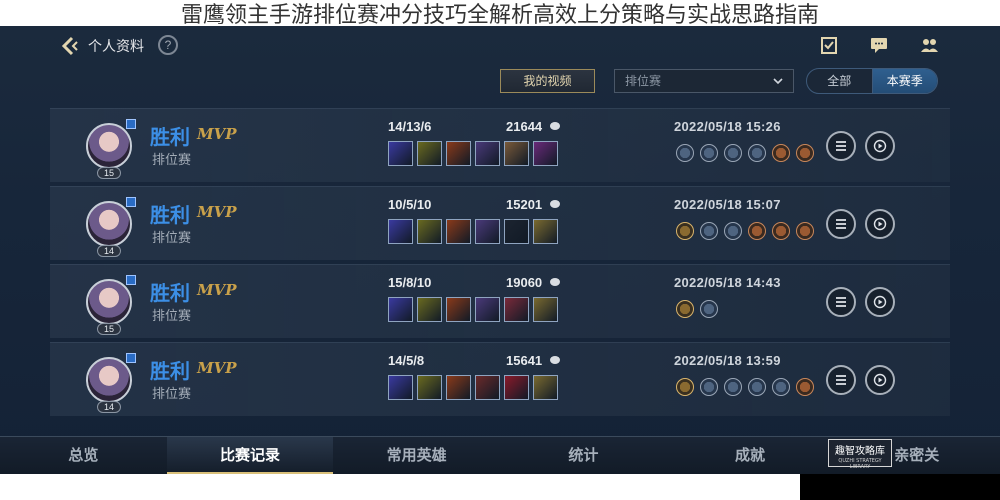 This screenshot has width=1000, height=500. I want to click on kda-value: 15/8/10, so click(410, 282).